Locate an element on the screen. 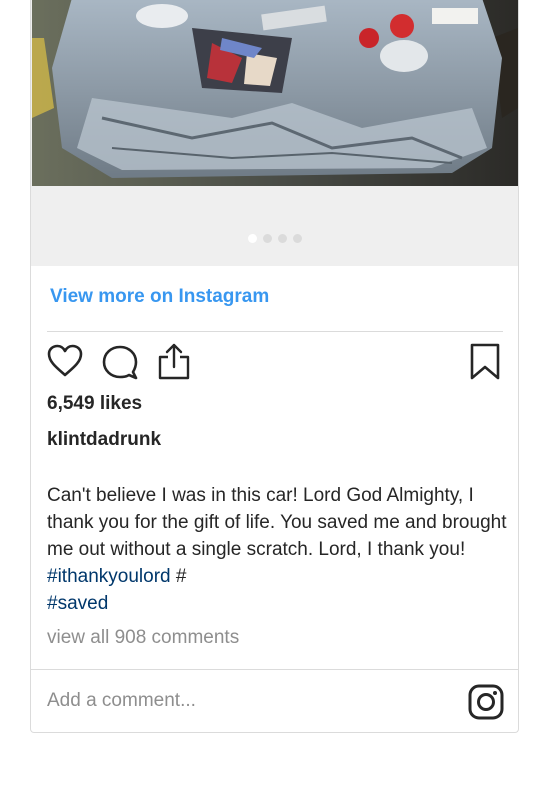 The height and width of the screenshot is (787, 540). share-icon is located at coordinates (174, 362).